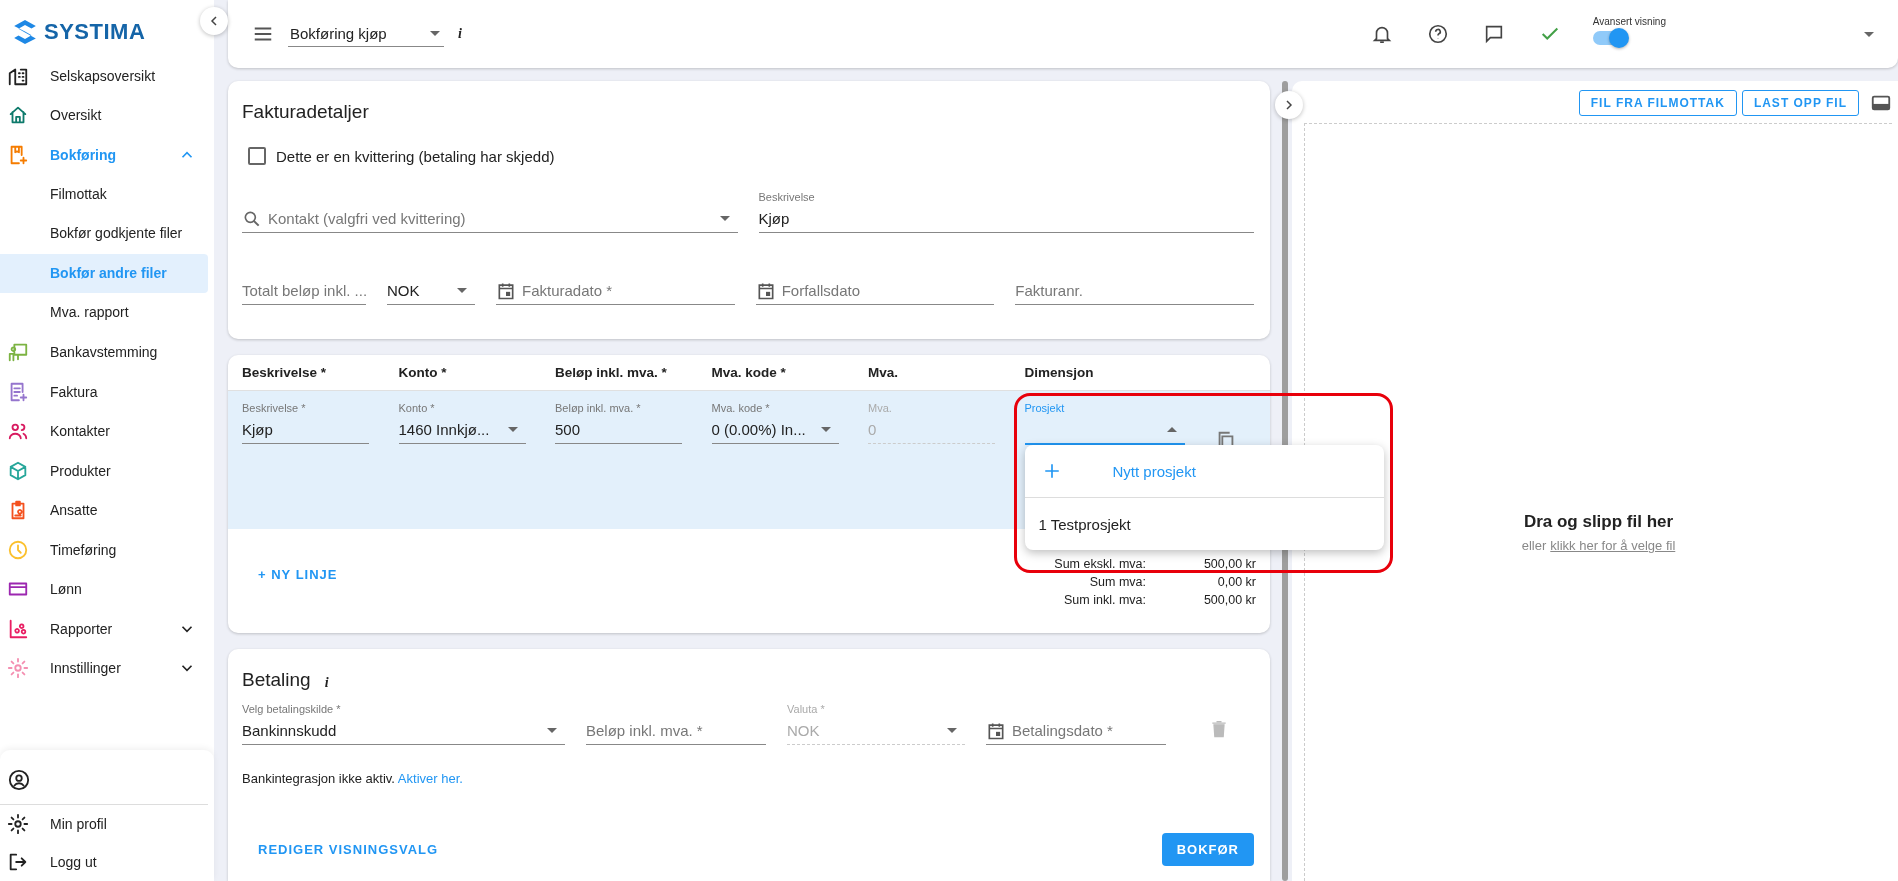  What do you see at coordinates (1613, 545) in the screenshot?
I see `choose-file-link: klikk her for å velge fil` at bounding box center [1613, 545].